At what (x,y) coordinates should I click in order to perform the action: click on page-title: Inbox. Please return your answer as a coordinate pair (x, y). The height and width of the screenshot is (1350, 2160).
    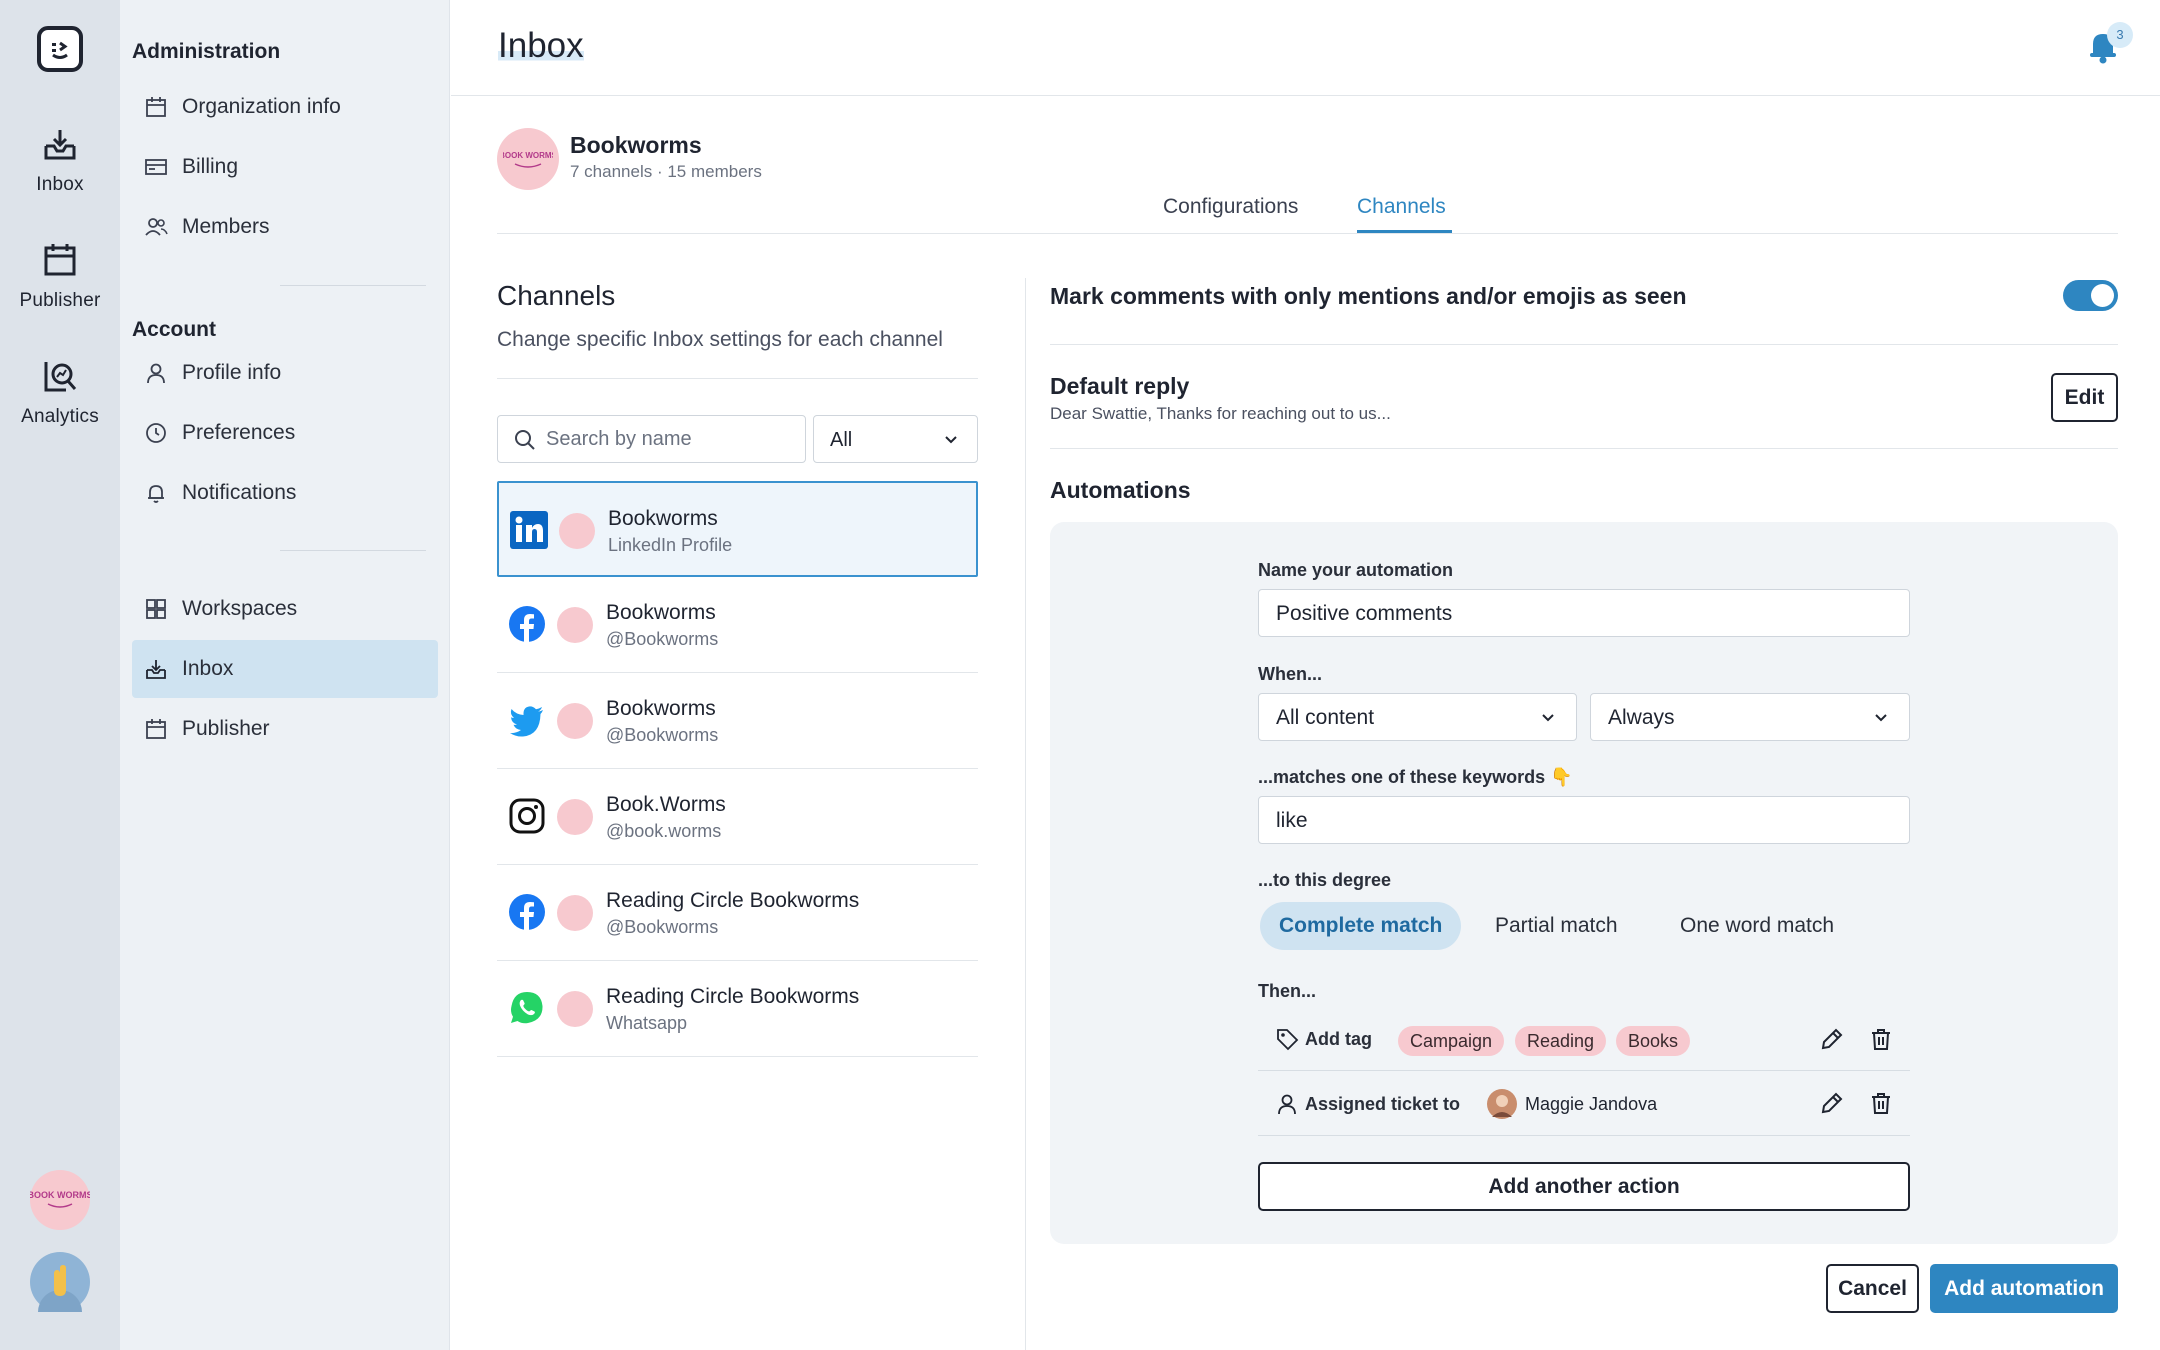
    Looking at the image, I should click on (541, 46).